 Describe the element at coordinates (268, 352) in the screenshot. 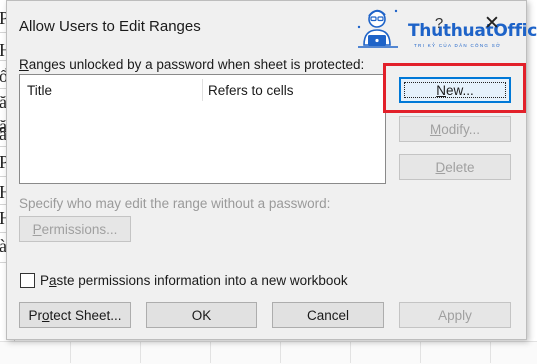

I see `sheet-grid-row` at that location.